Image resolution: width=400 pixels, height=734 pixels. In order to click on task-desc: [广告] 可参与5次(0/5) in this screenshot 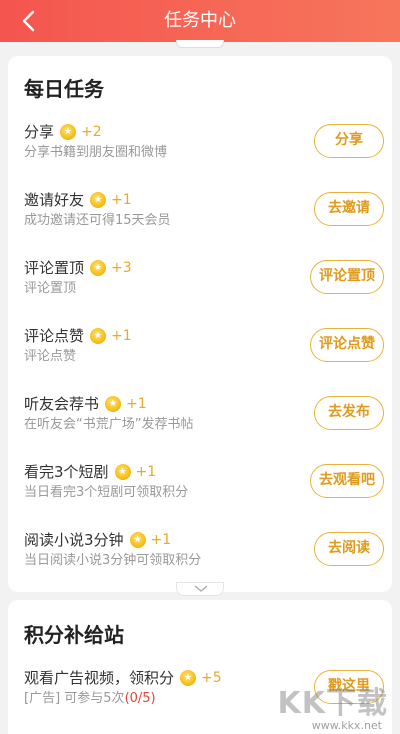, I will do `click(90, 699)`.